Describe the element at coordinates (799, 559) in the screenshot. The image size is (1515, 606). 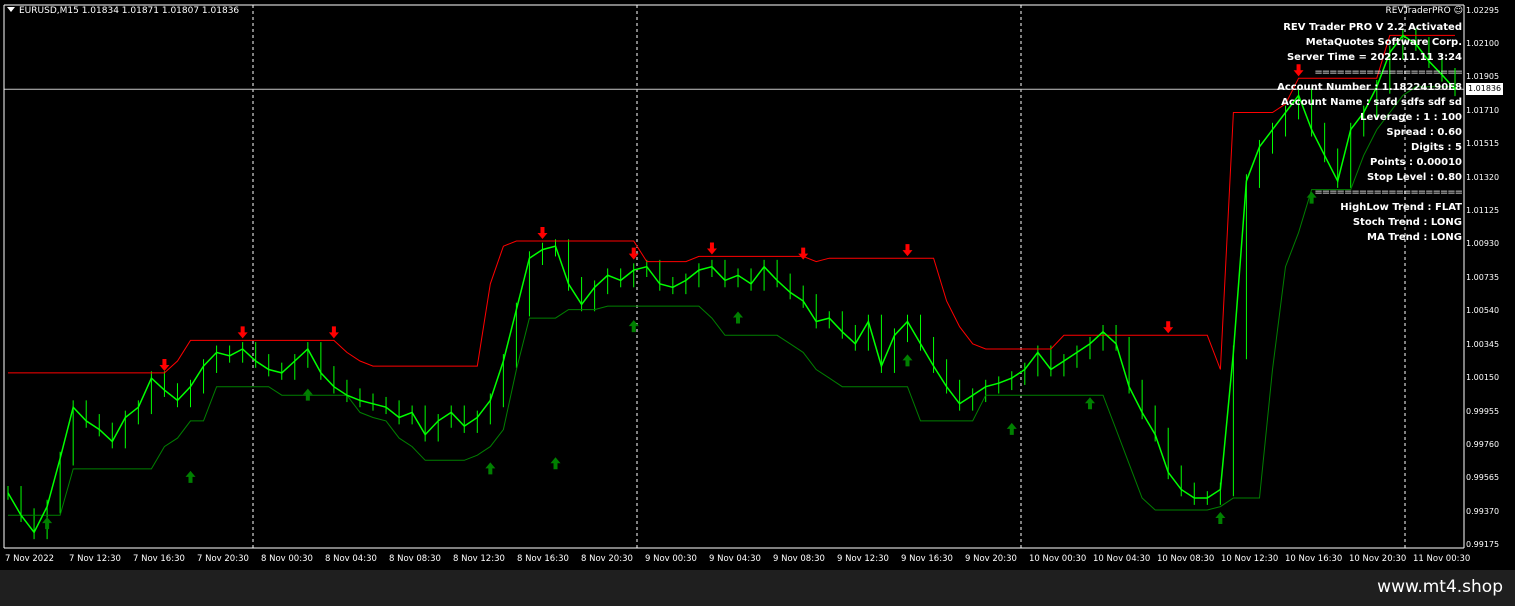
I see `time-tick-label: 9 Nov 08:30` at that location.